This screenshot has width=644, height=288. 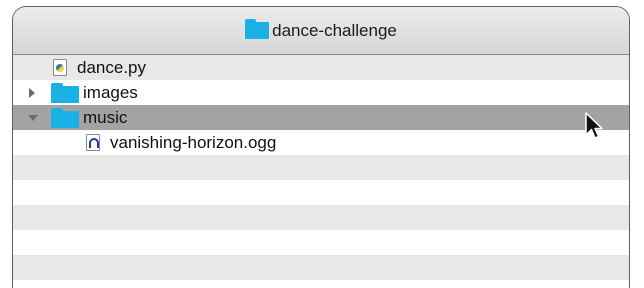 I want to click on list-item-music: music, so click(x=321, y=117).